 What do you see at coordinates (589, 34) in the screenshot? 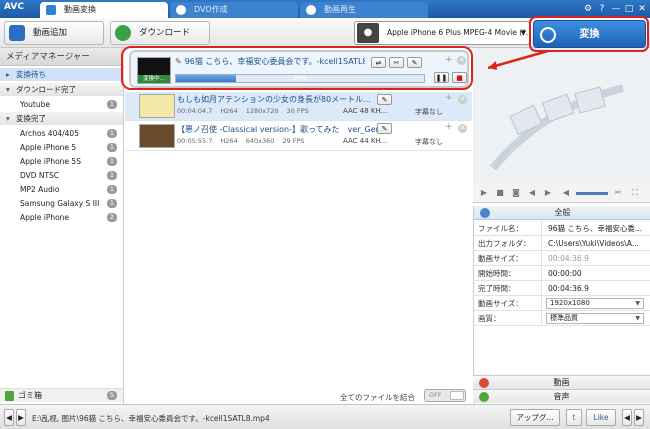
I see `convert-highlight` at bounding box center [589, 34].